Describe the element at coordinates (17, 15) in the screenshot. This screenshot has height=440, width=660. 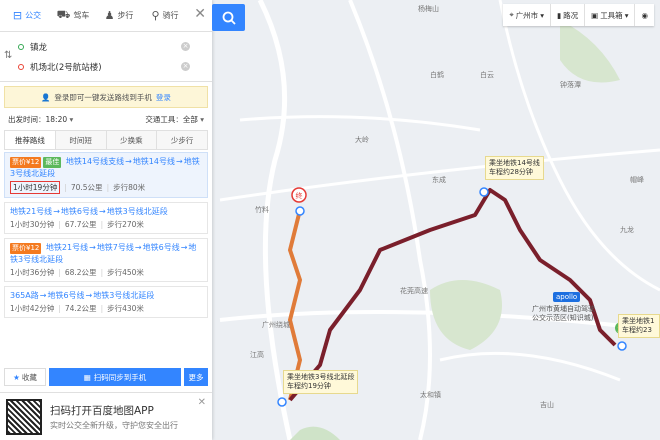
I see `bus-icon: ⊟` at that location.